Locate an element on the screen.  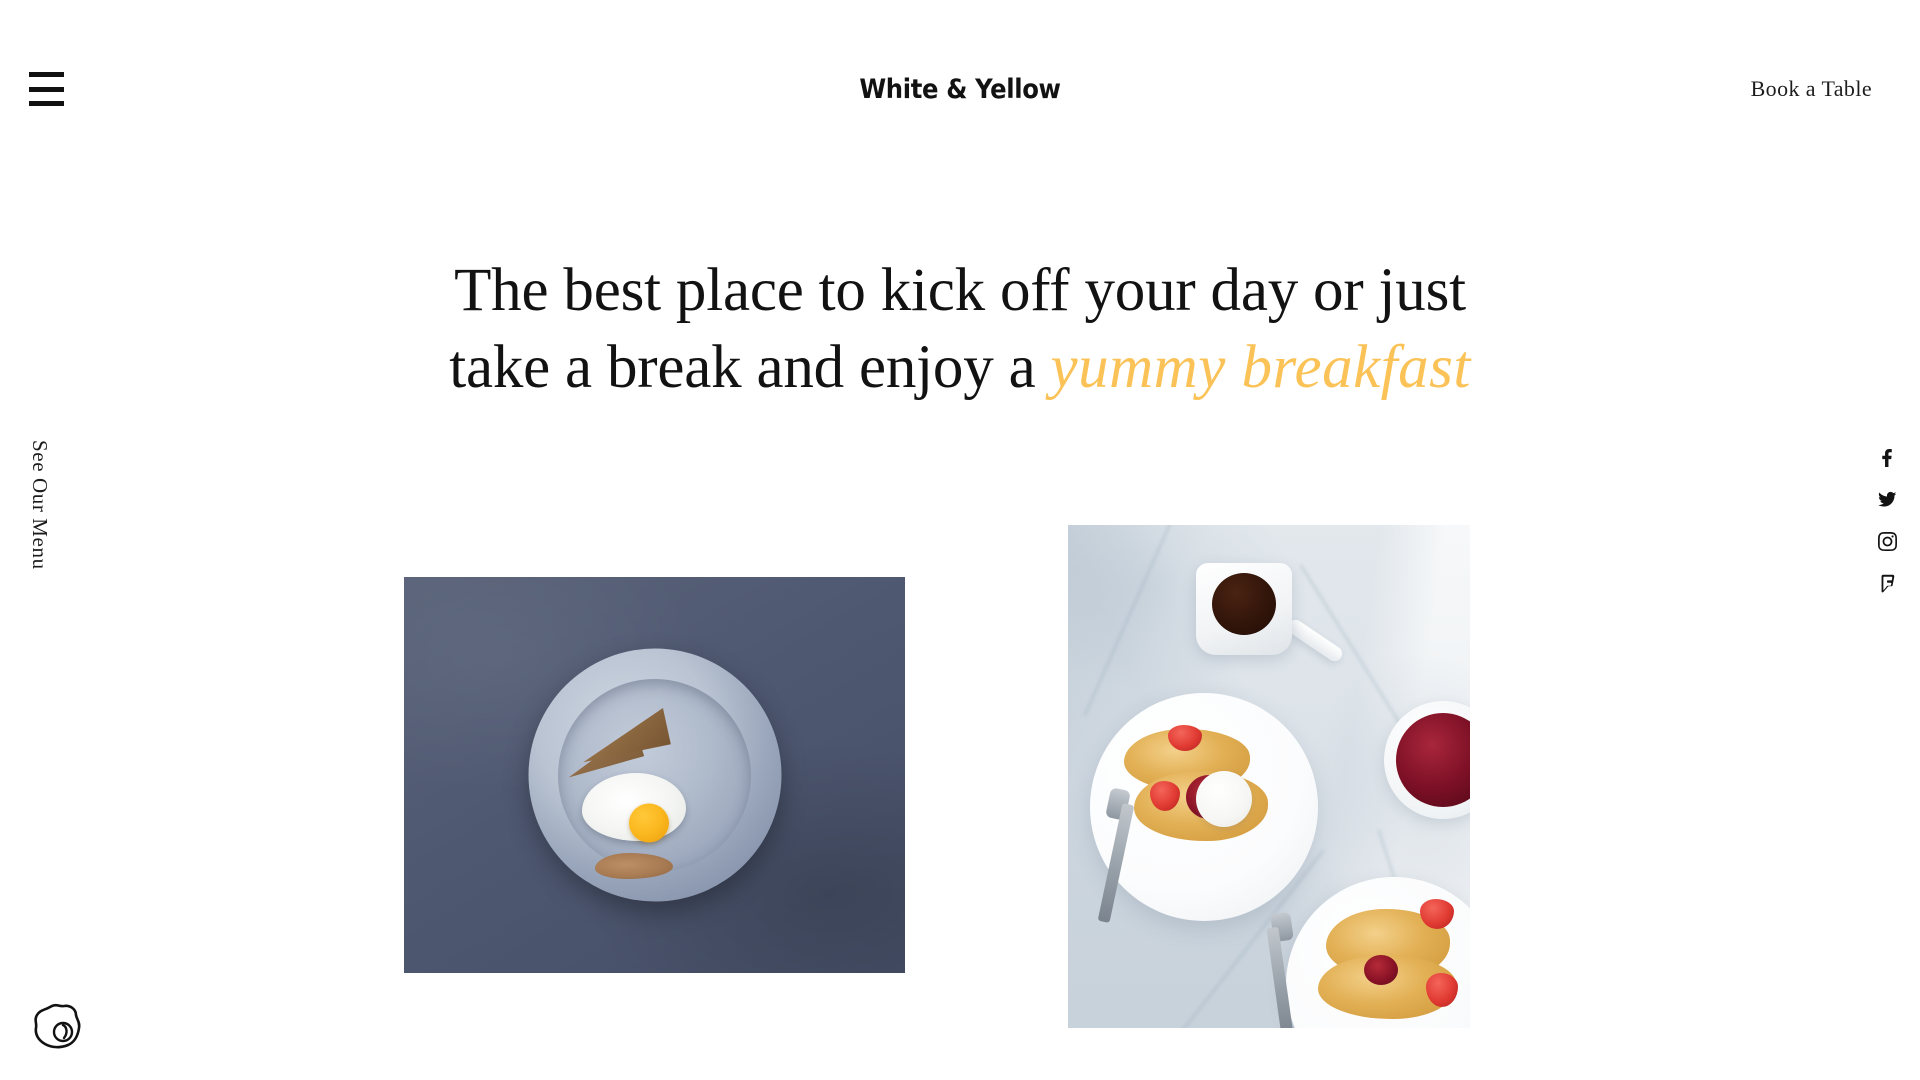
twitter-icon is located at coordinates (1887, 499).